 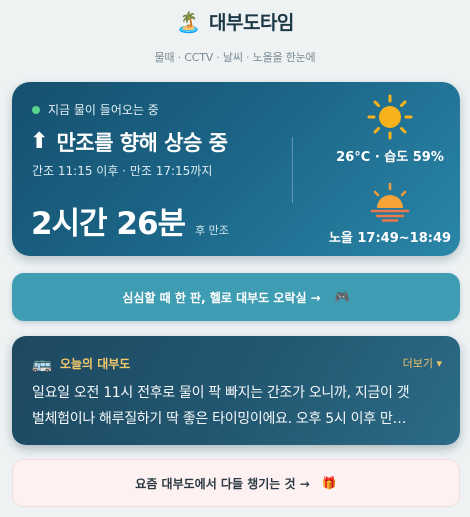 I want to click on today-title: 오늘의 대부도, so click(x=95, y=364).